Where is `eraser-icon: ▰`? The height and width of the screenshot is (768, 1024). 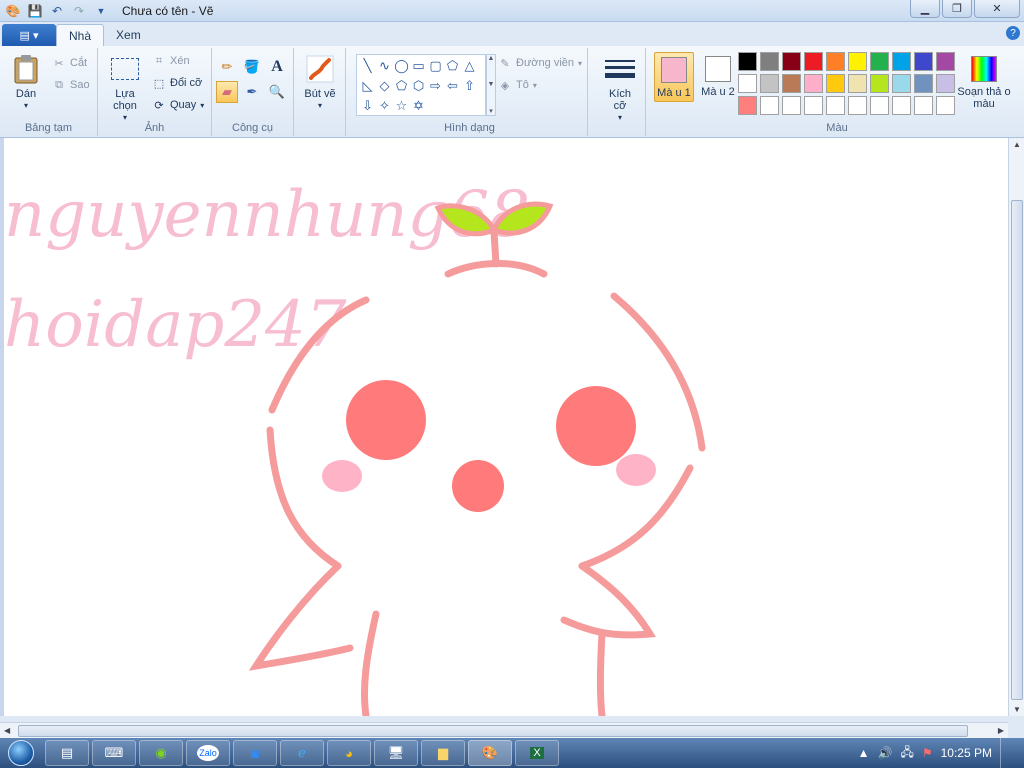
eraser-icon: ▰ is located at coordinates (227, 92).